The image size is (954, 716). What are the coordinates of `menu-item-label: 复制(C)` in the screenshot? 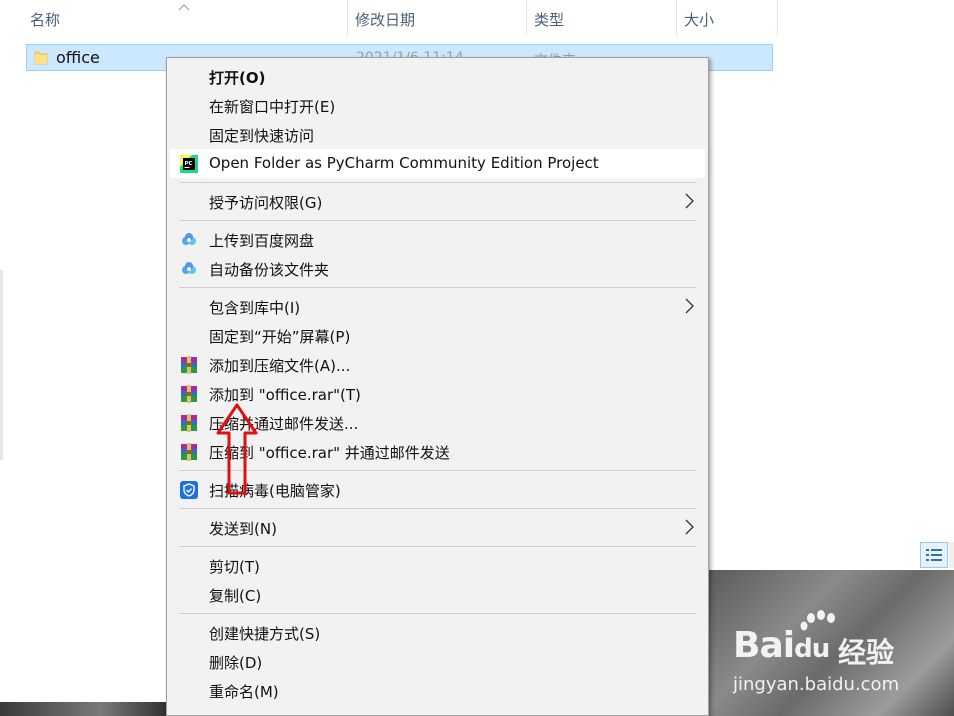 It's located at (235, 596).